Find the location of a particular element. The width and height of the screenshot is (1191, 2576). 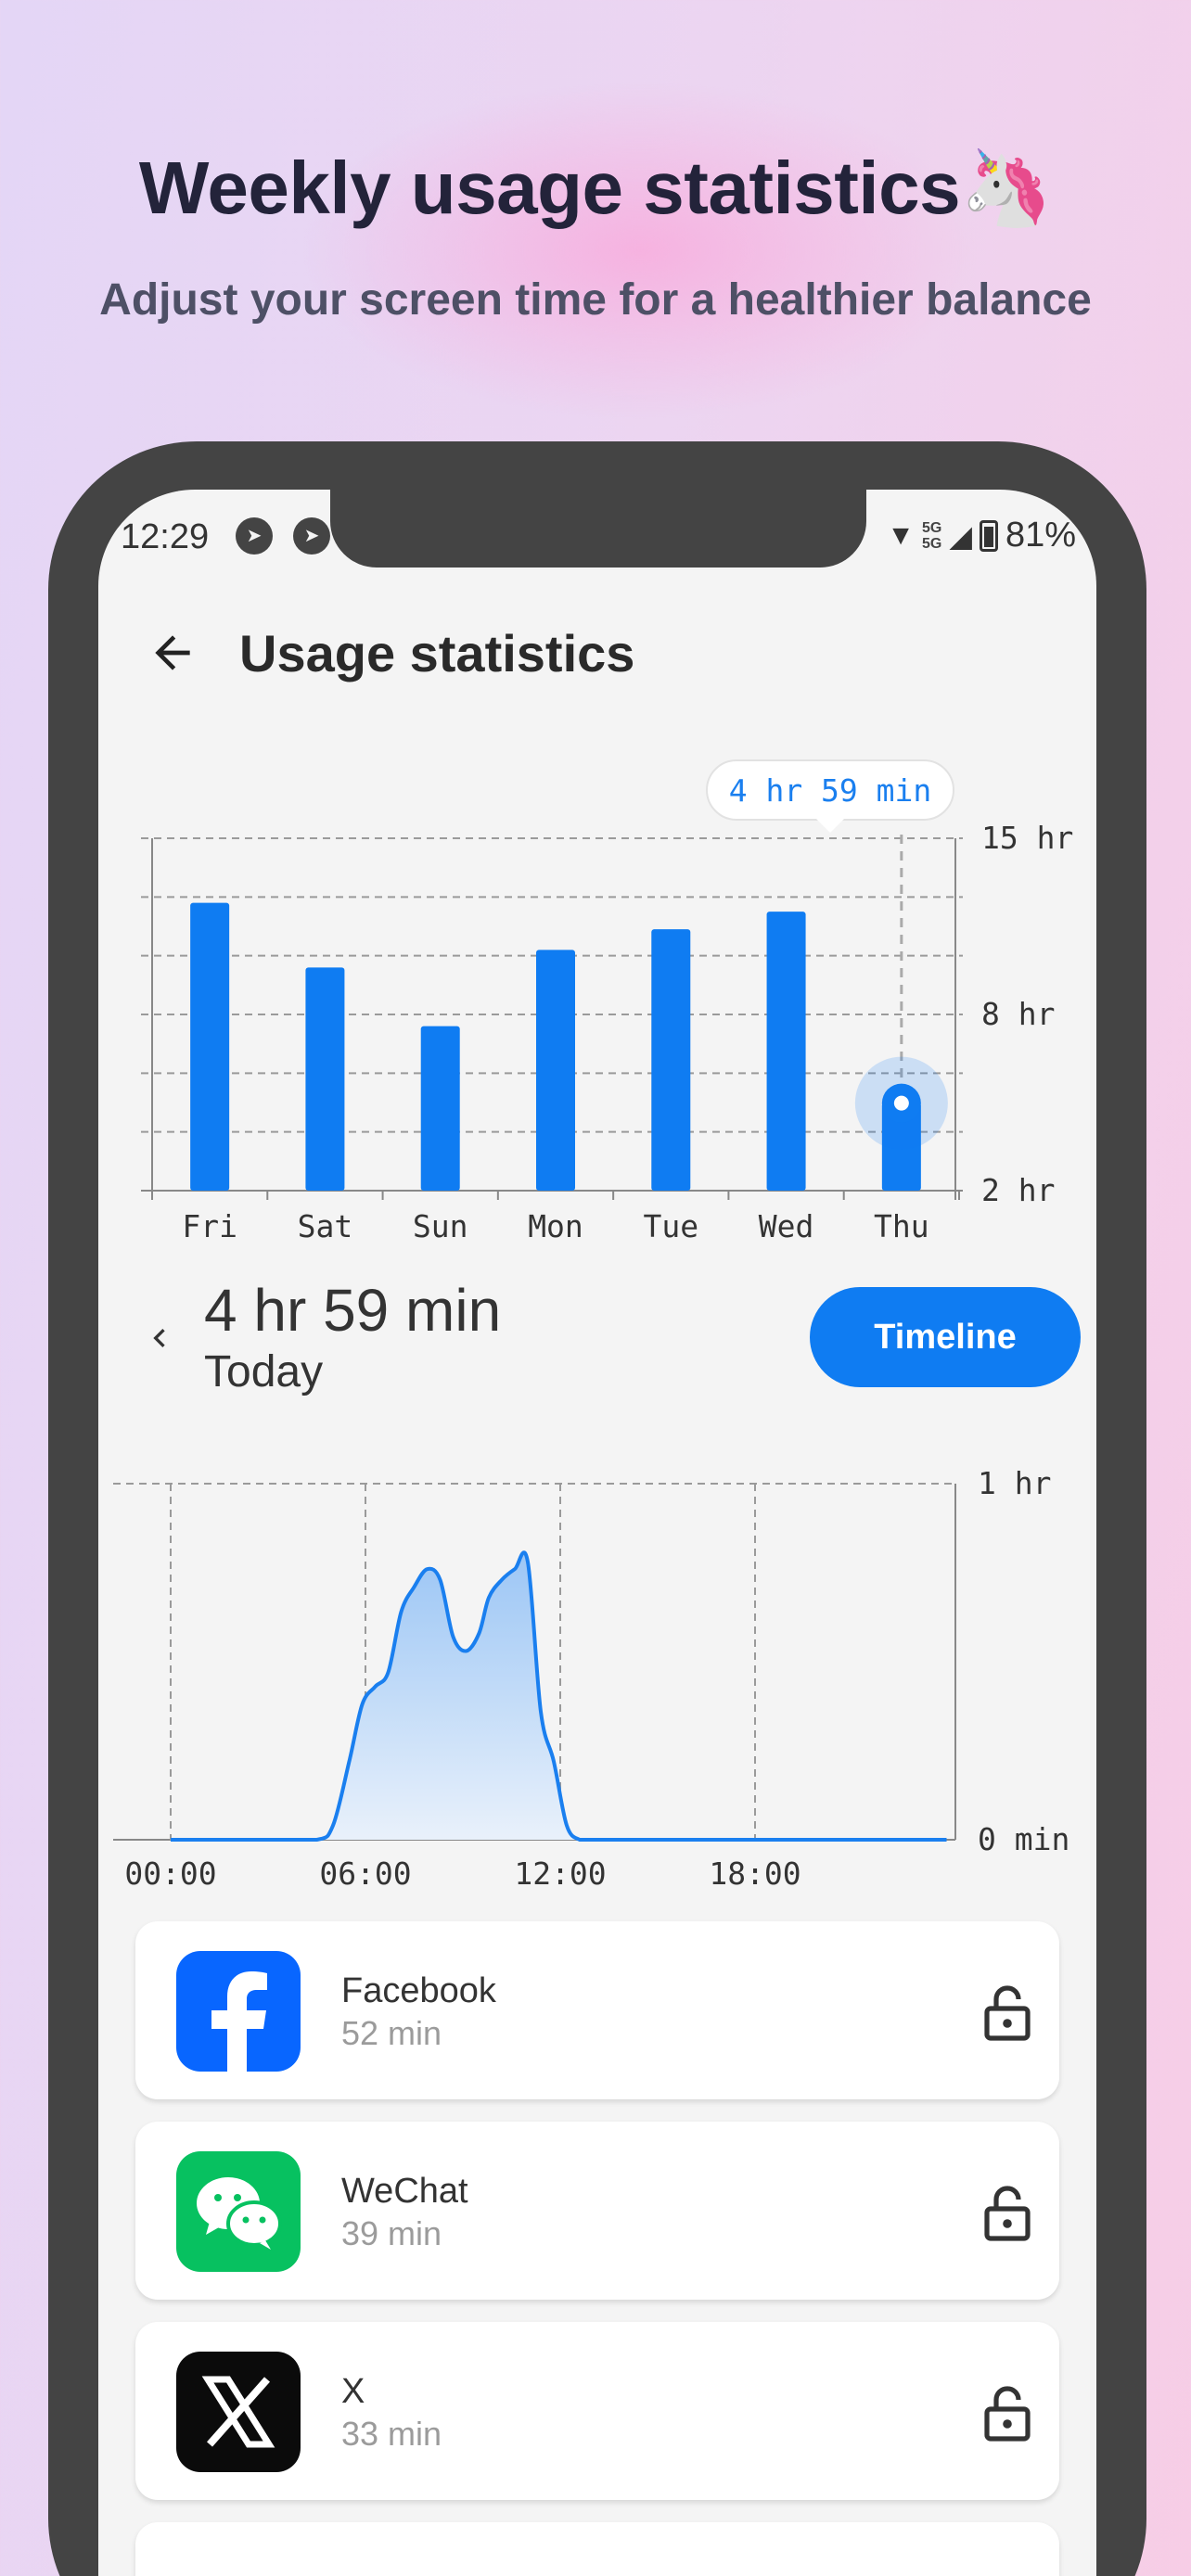

app-card-wechat: WeChat 39 min is located at coordinates (597, 2211).